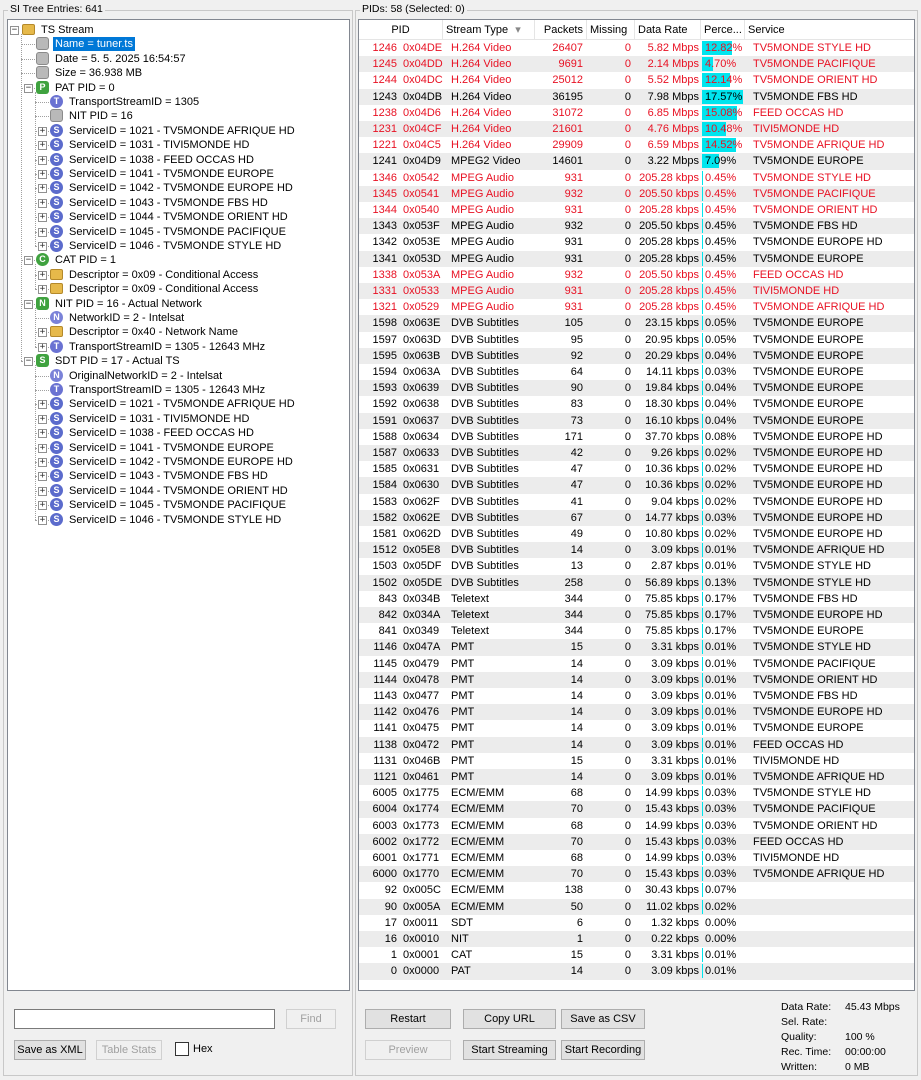  What do you see at coordinates (50, 1050) in the screenshot?
I see `save-as-xml-button: Save as XML` at bounding box center [50, 1050].